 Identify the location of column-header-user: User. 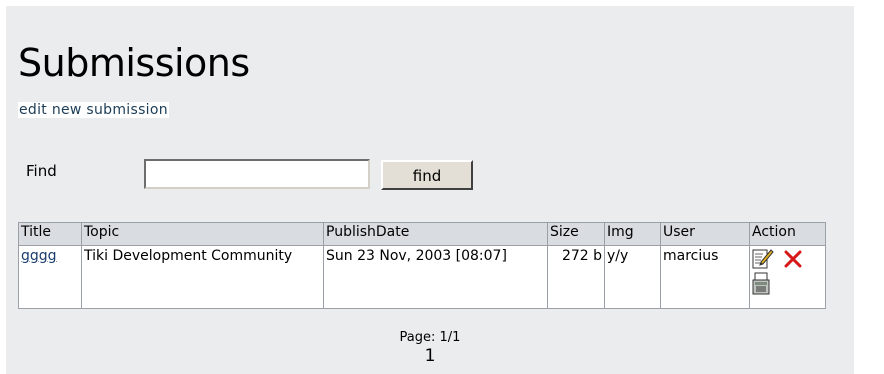
(705, 234).